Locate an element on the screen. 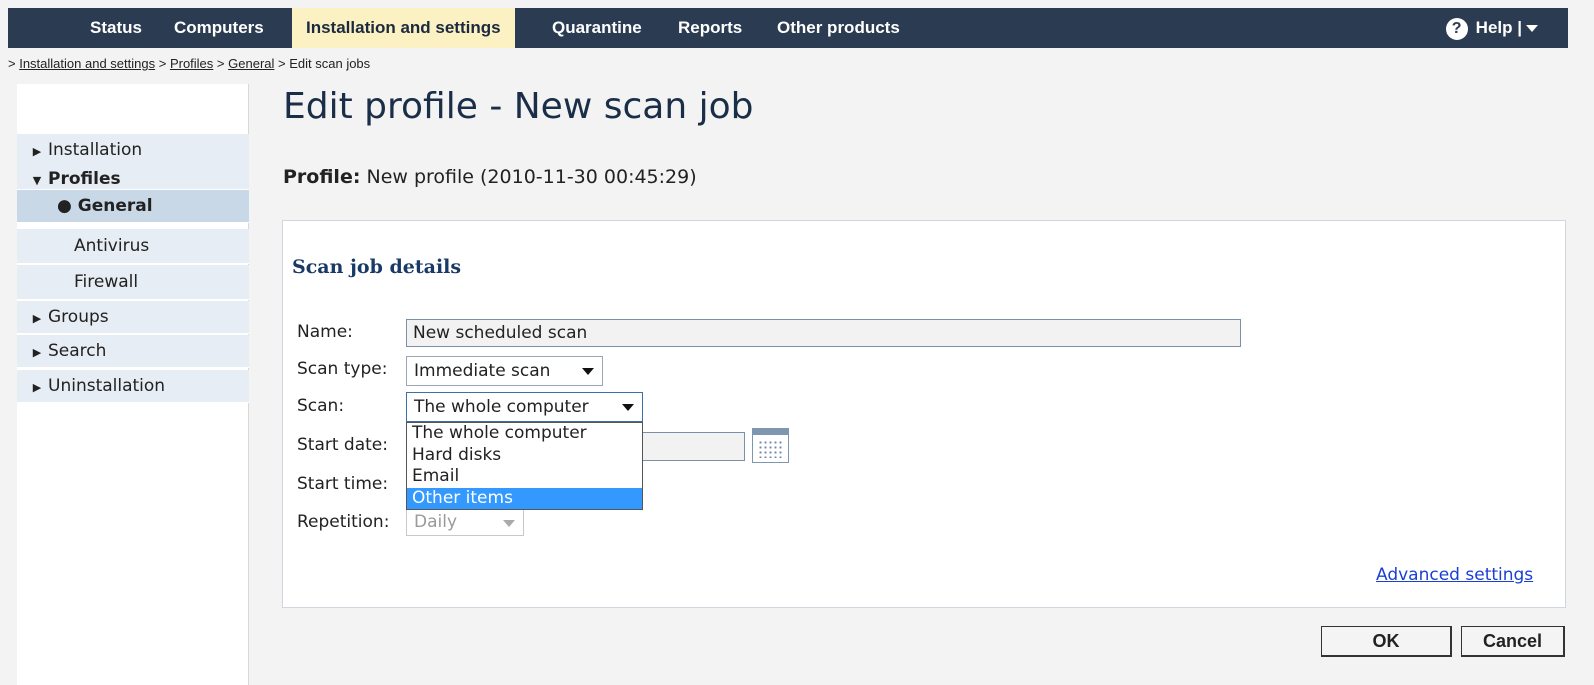 Image resolution: width=1594 pixels, height=685 pixels. start-time-label: Start time: is located at coordinates (343, 484).